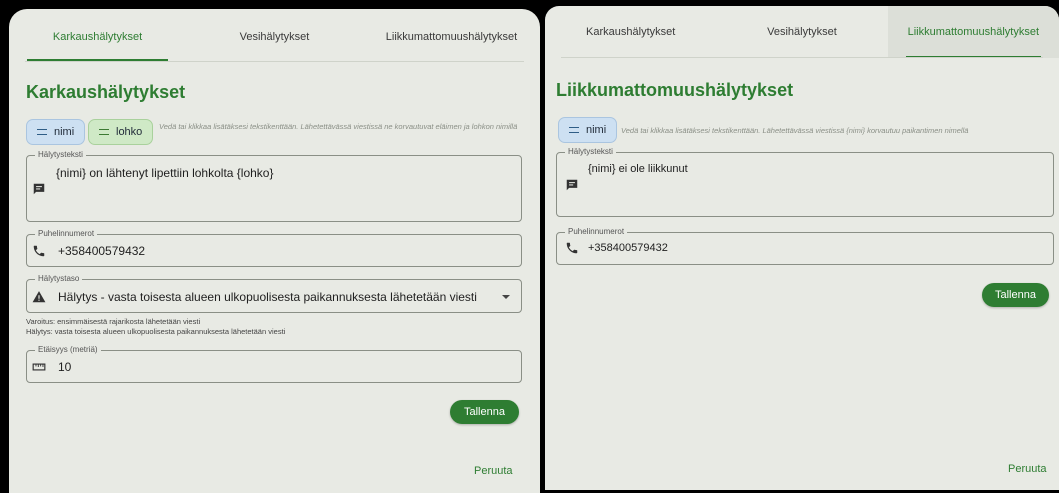  I want to click on ruler-icon, so click(39, 367).